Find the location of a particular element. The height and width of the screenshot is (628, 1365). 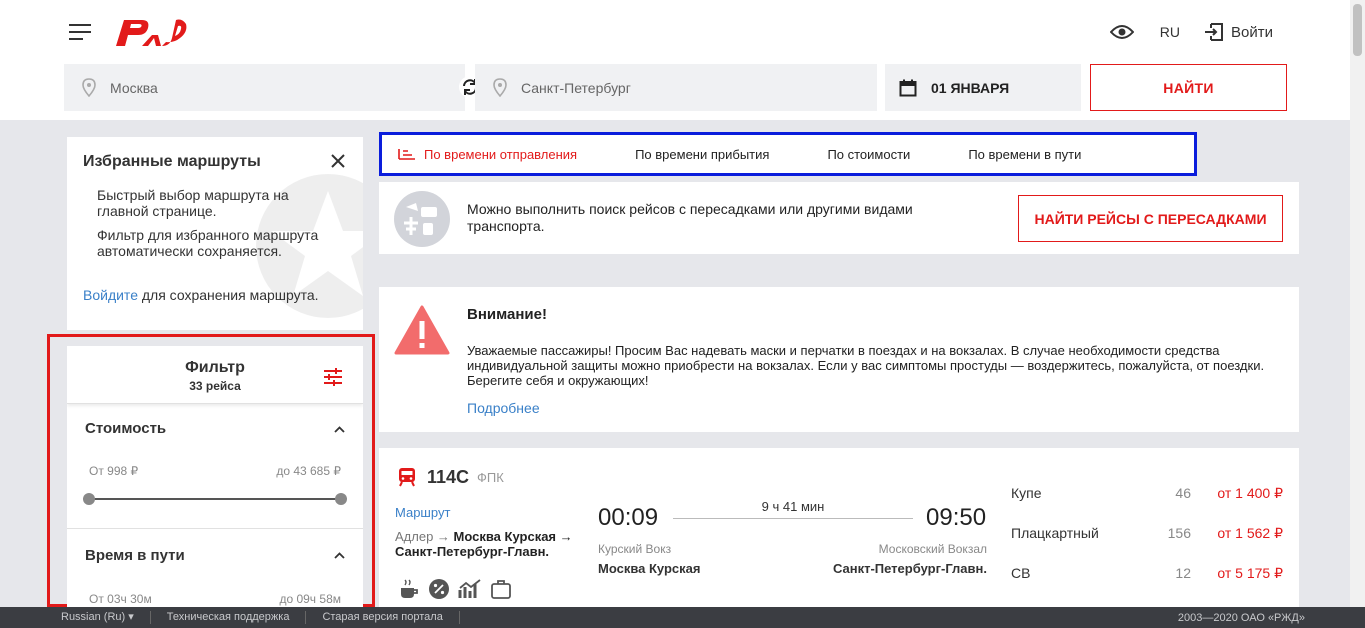

find-transfers-button: НАЙТИ РЕЙСЫ С ПЕРЕСАДКАМИ is located at coordinates (1150, 218).